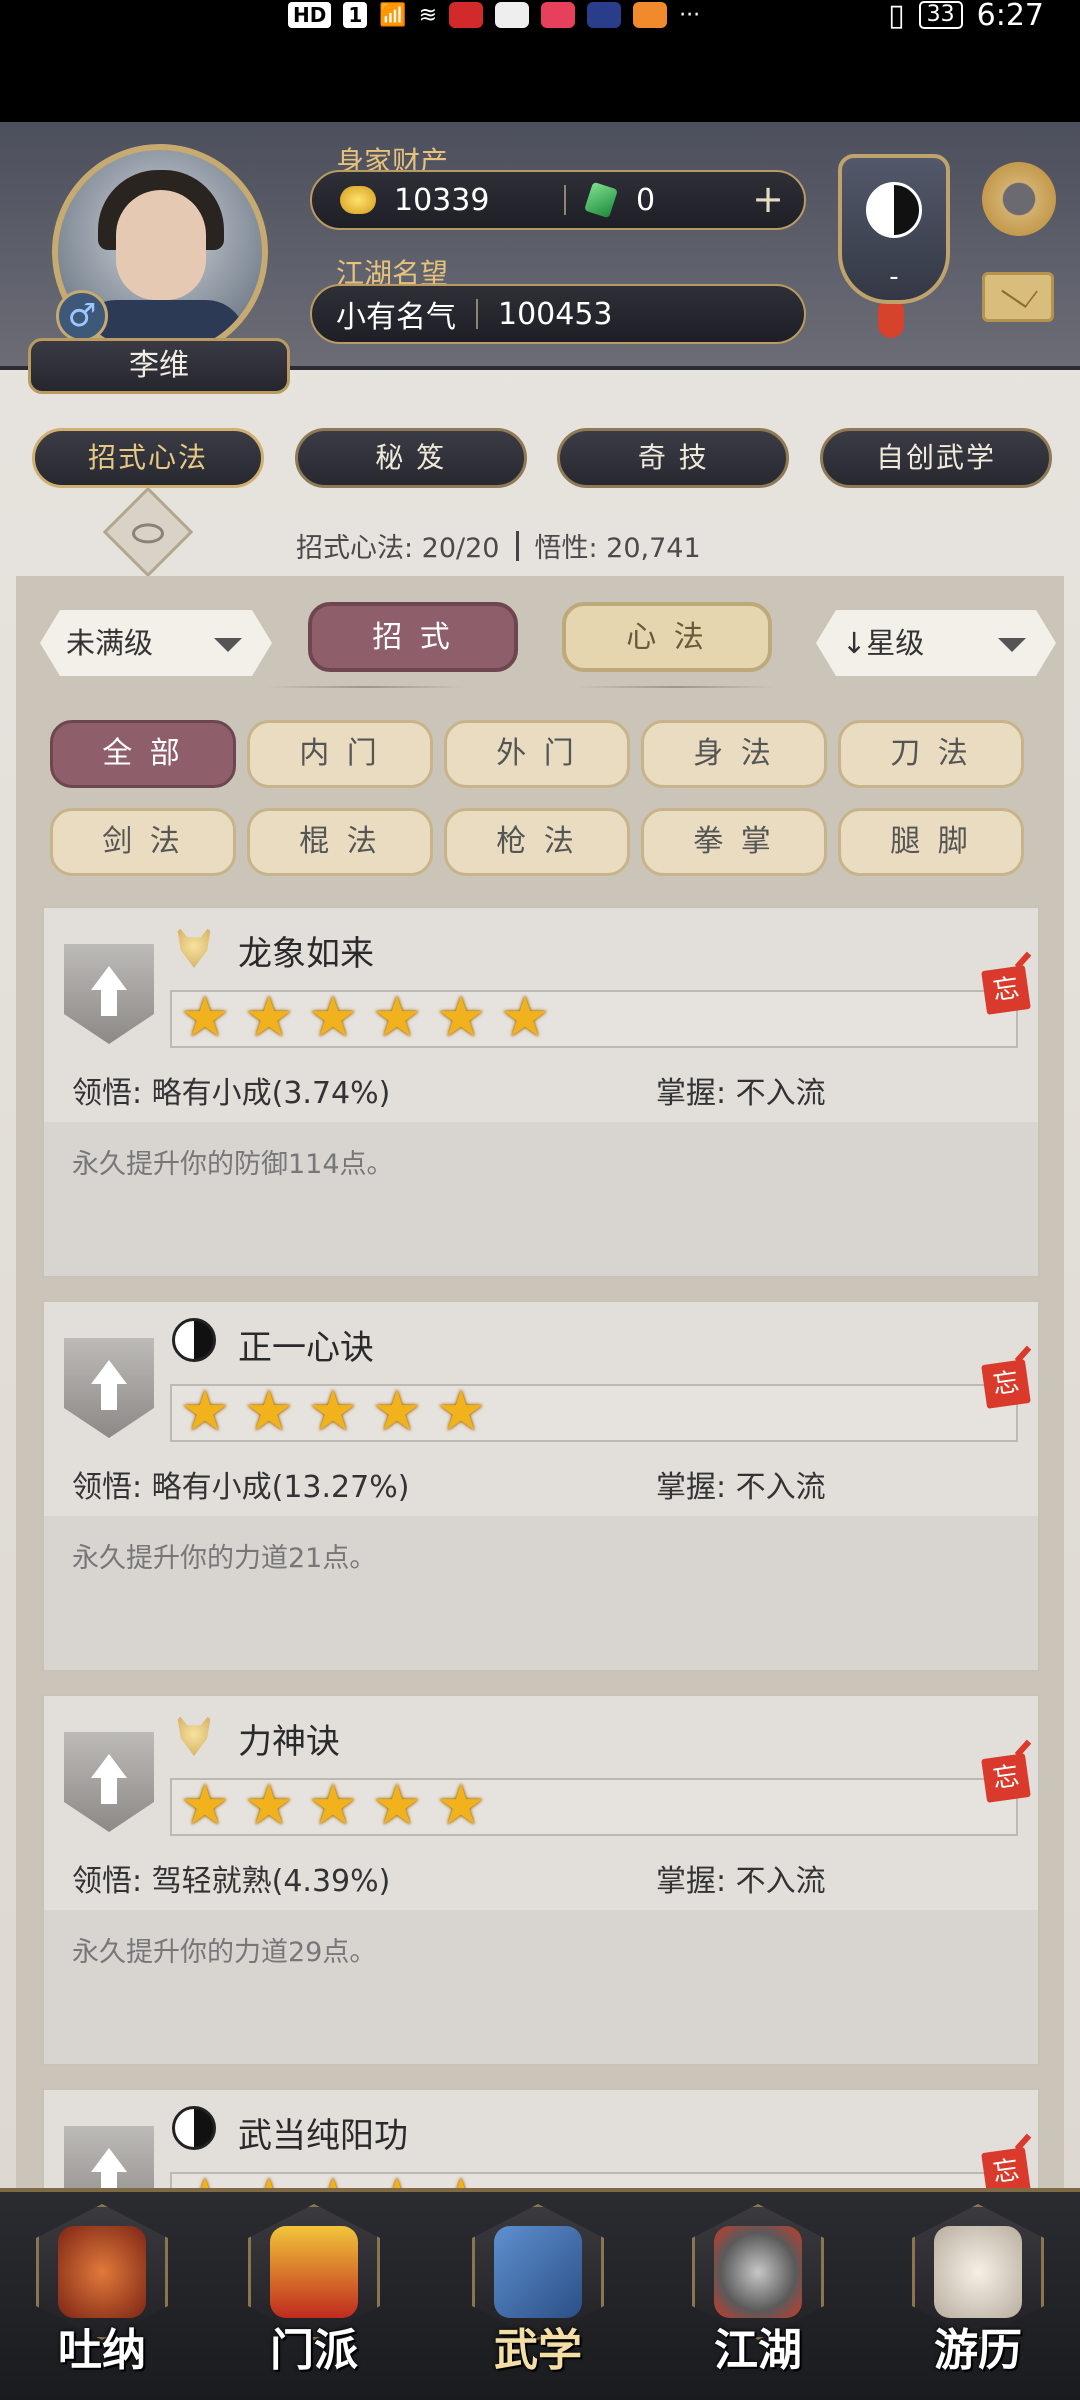  What do you see at coordinates (548, 642) in the screenshot?
I see `filter-row: 未满级 招 式 心 法 ↓星级` at bounding box center [548, 642].